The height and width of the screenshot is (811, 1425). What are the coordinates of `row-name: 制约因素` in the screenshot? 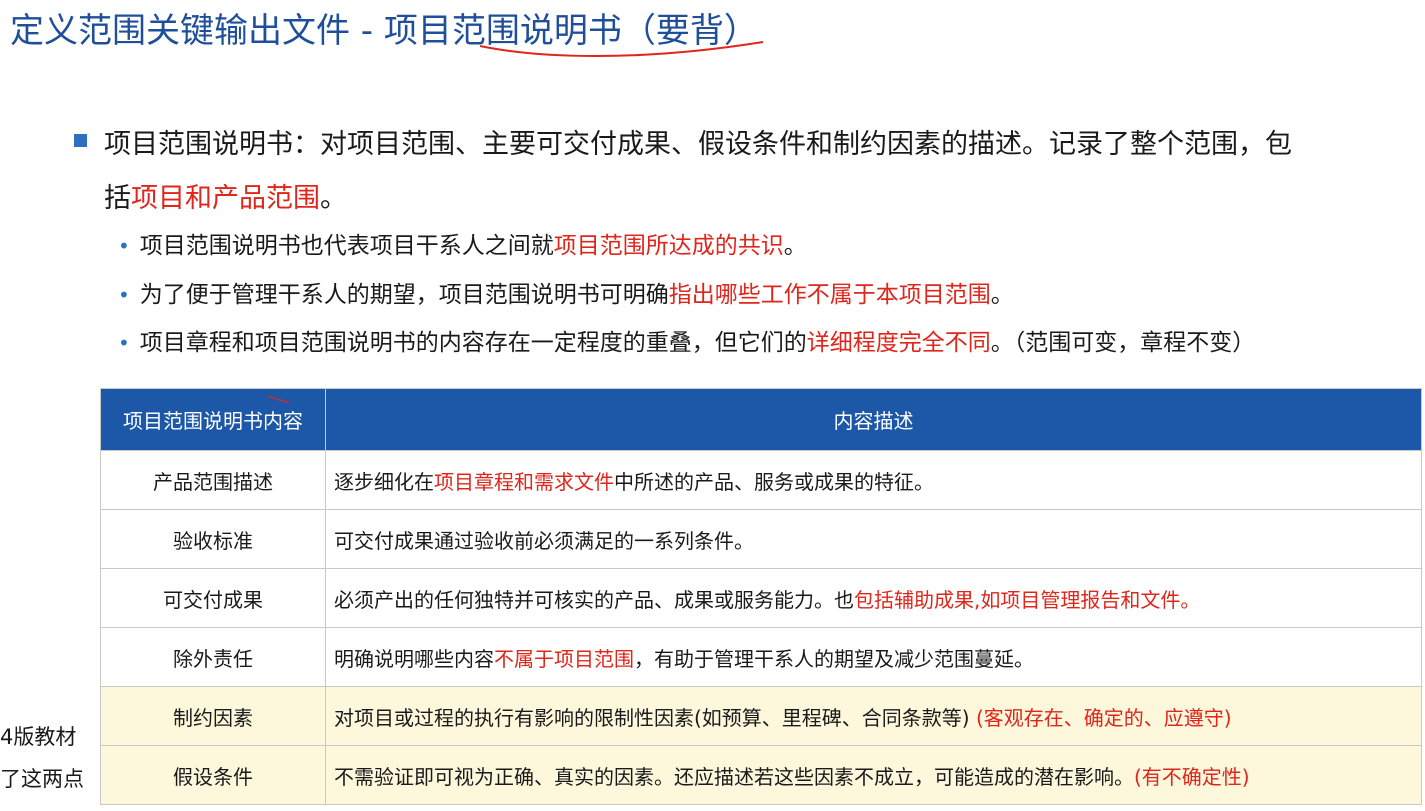 It's located at (213, 716).